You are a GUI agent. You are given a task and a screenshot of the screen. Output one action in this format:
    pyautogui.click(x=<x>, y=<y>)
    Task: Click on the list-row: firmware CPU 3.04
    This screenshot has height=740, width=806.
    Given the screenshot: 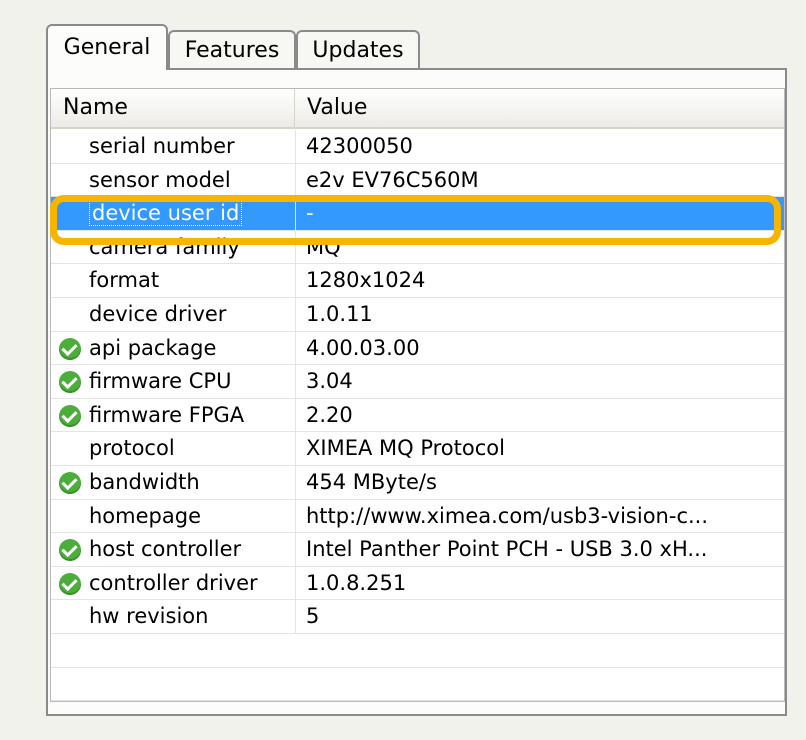 What is the action you would take?
    pyautogui.click(x=417, y=382)
    